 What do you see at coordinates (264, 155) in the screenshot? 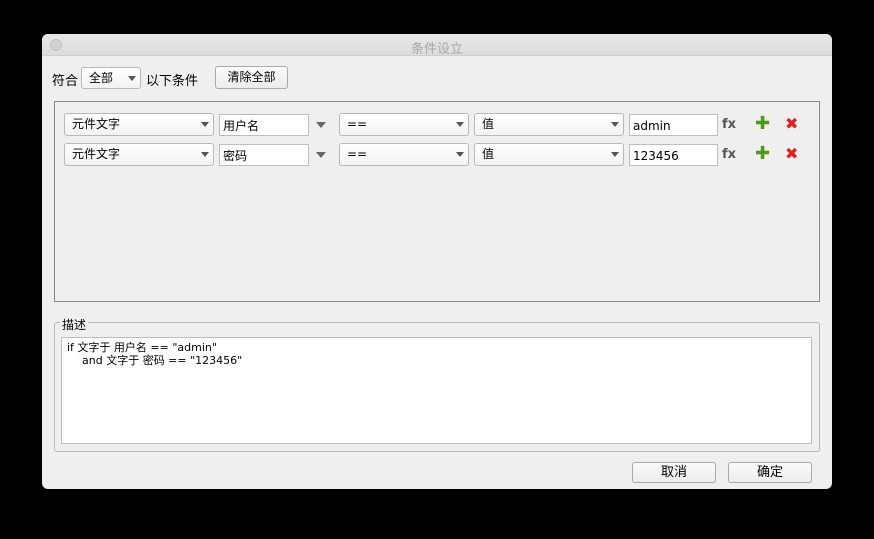
I see `target-field: 密码` at bounding box center [264, 155].